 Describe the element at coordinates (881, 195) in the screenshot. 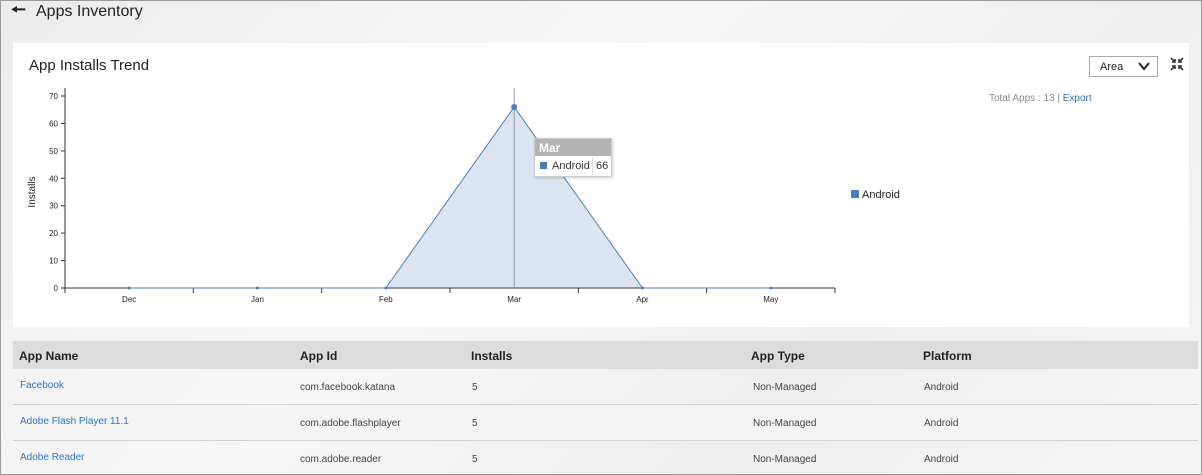

I see `legend-label: Android` at that location.